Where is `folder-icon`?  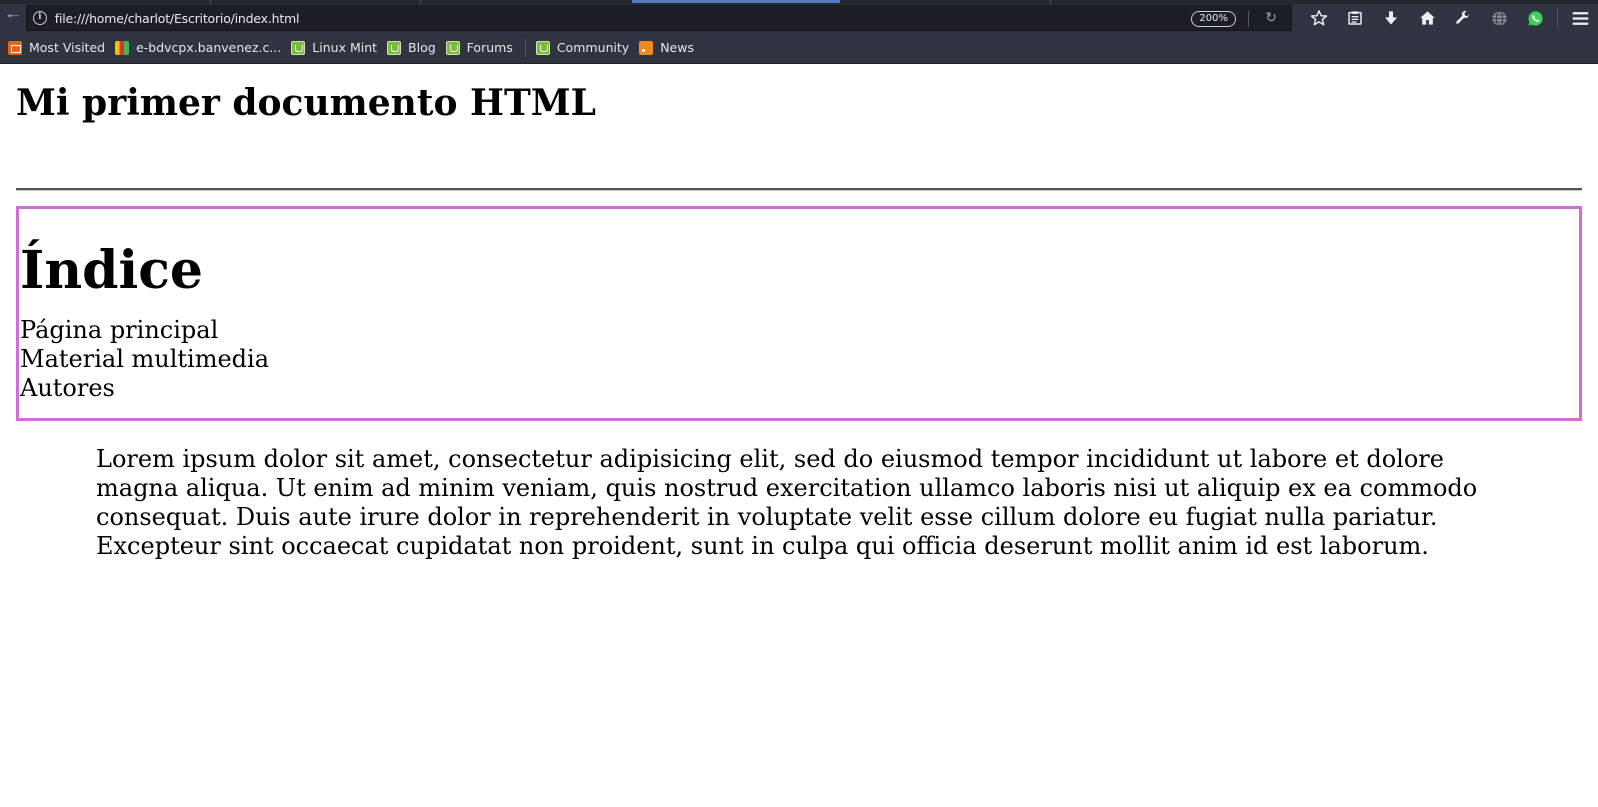
folder-icon is located at coordinates (15, 47).